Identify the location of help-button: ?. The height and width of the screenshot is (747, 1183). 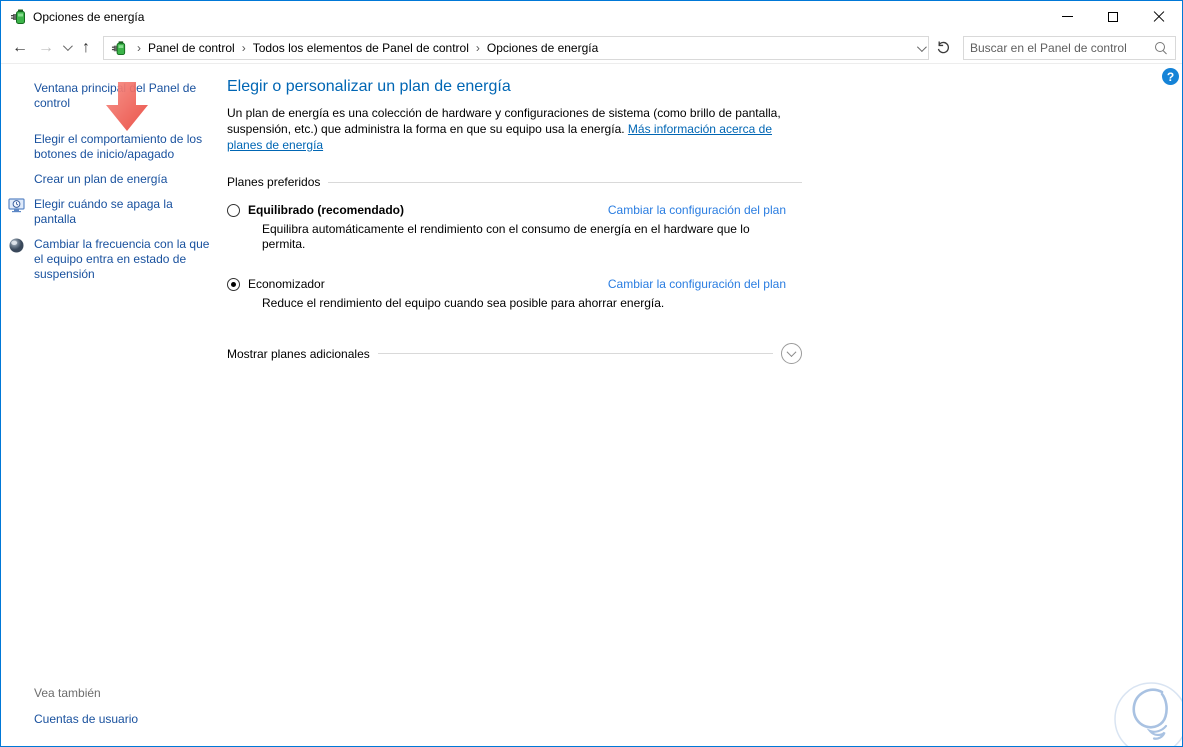
(1170, 76).